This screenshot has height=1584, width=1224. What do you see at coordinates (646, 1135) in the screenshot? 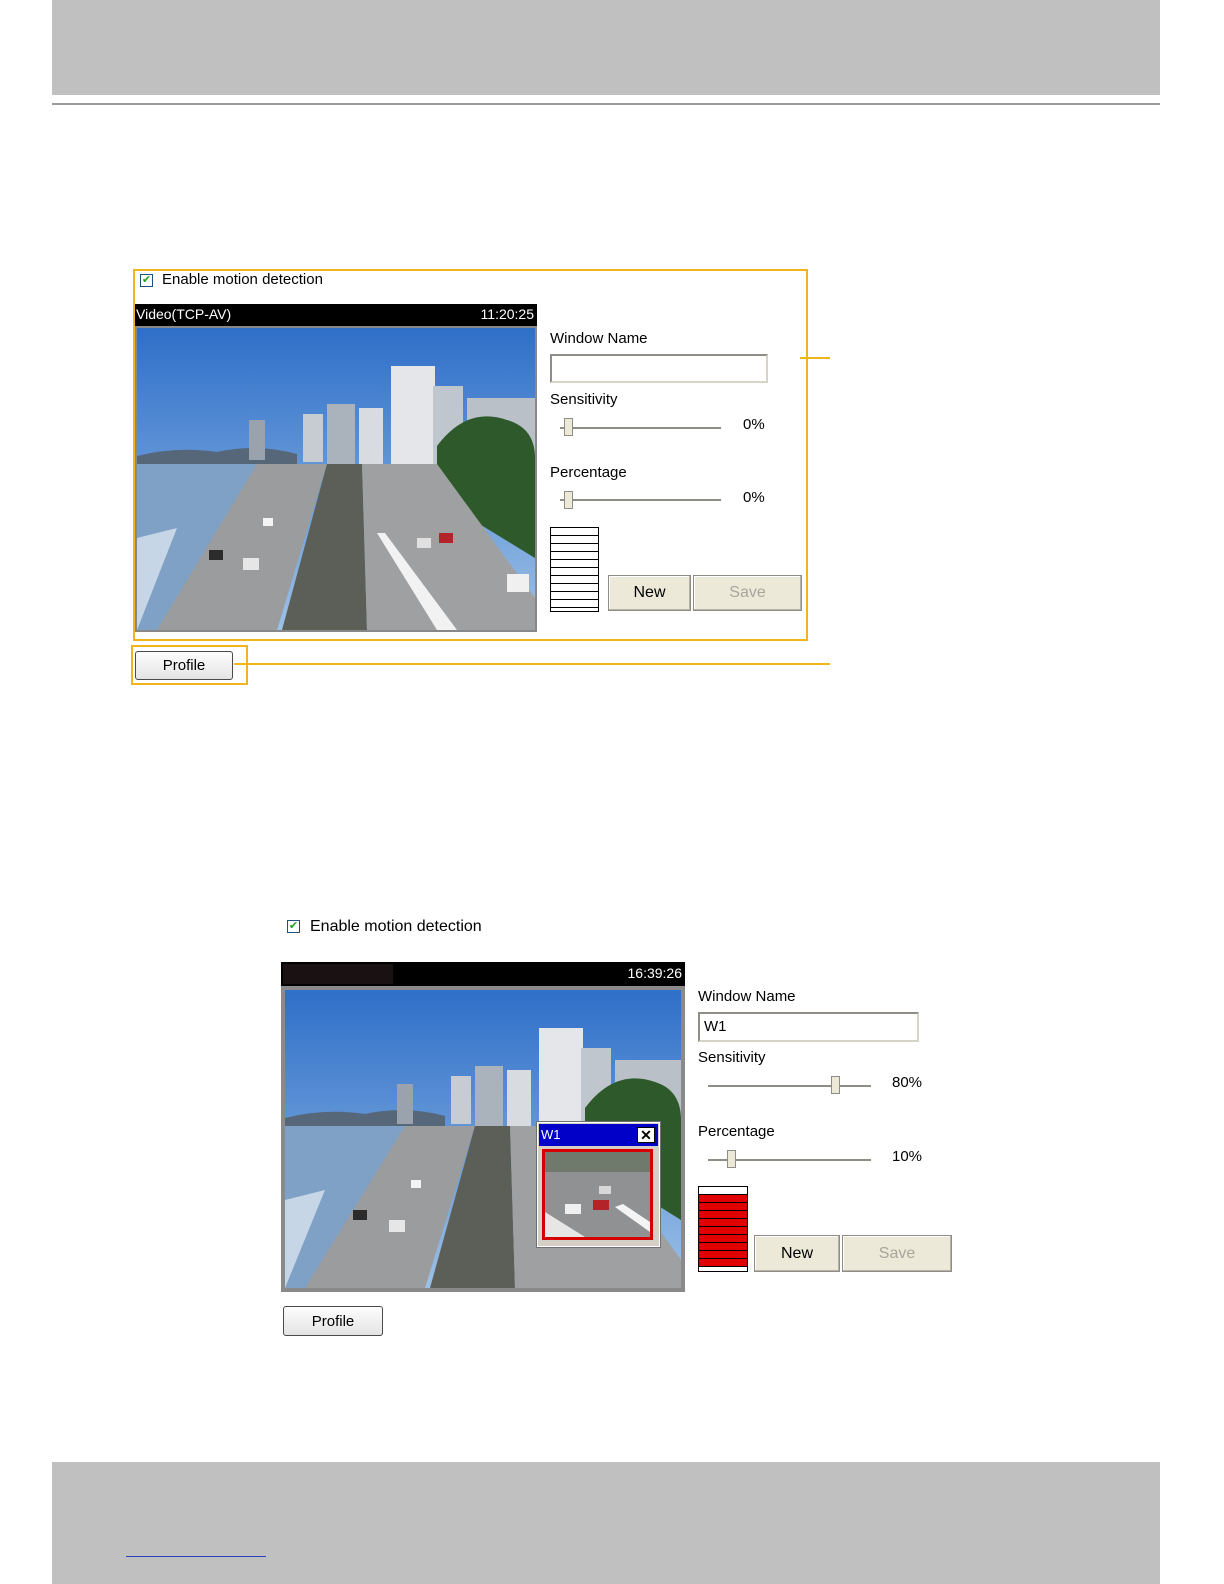
I see `close-icon: ✕` at bounding box center [646, 1135].